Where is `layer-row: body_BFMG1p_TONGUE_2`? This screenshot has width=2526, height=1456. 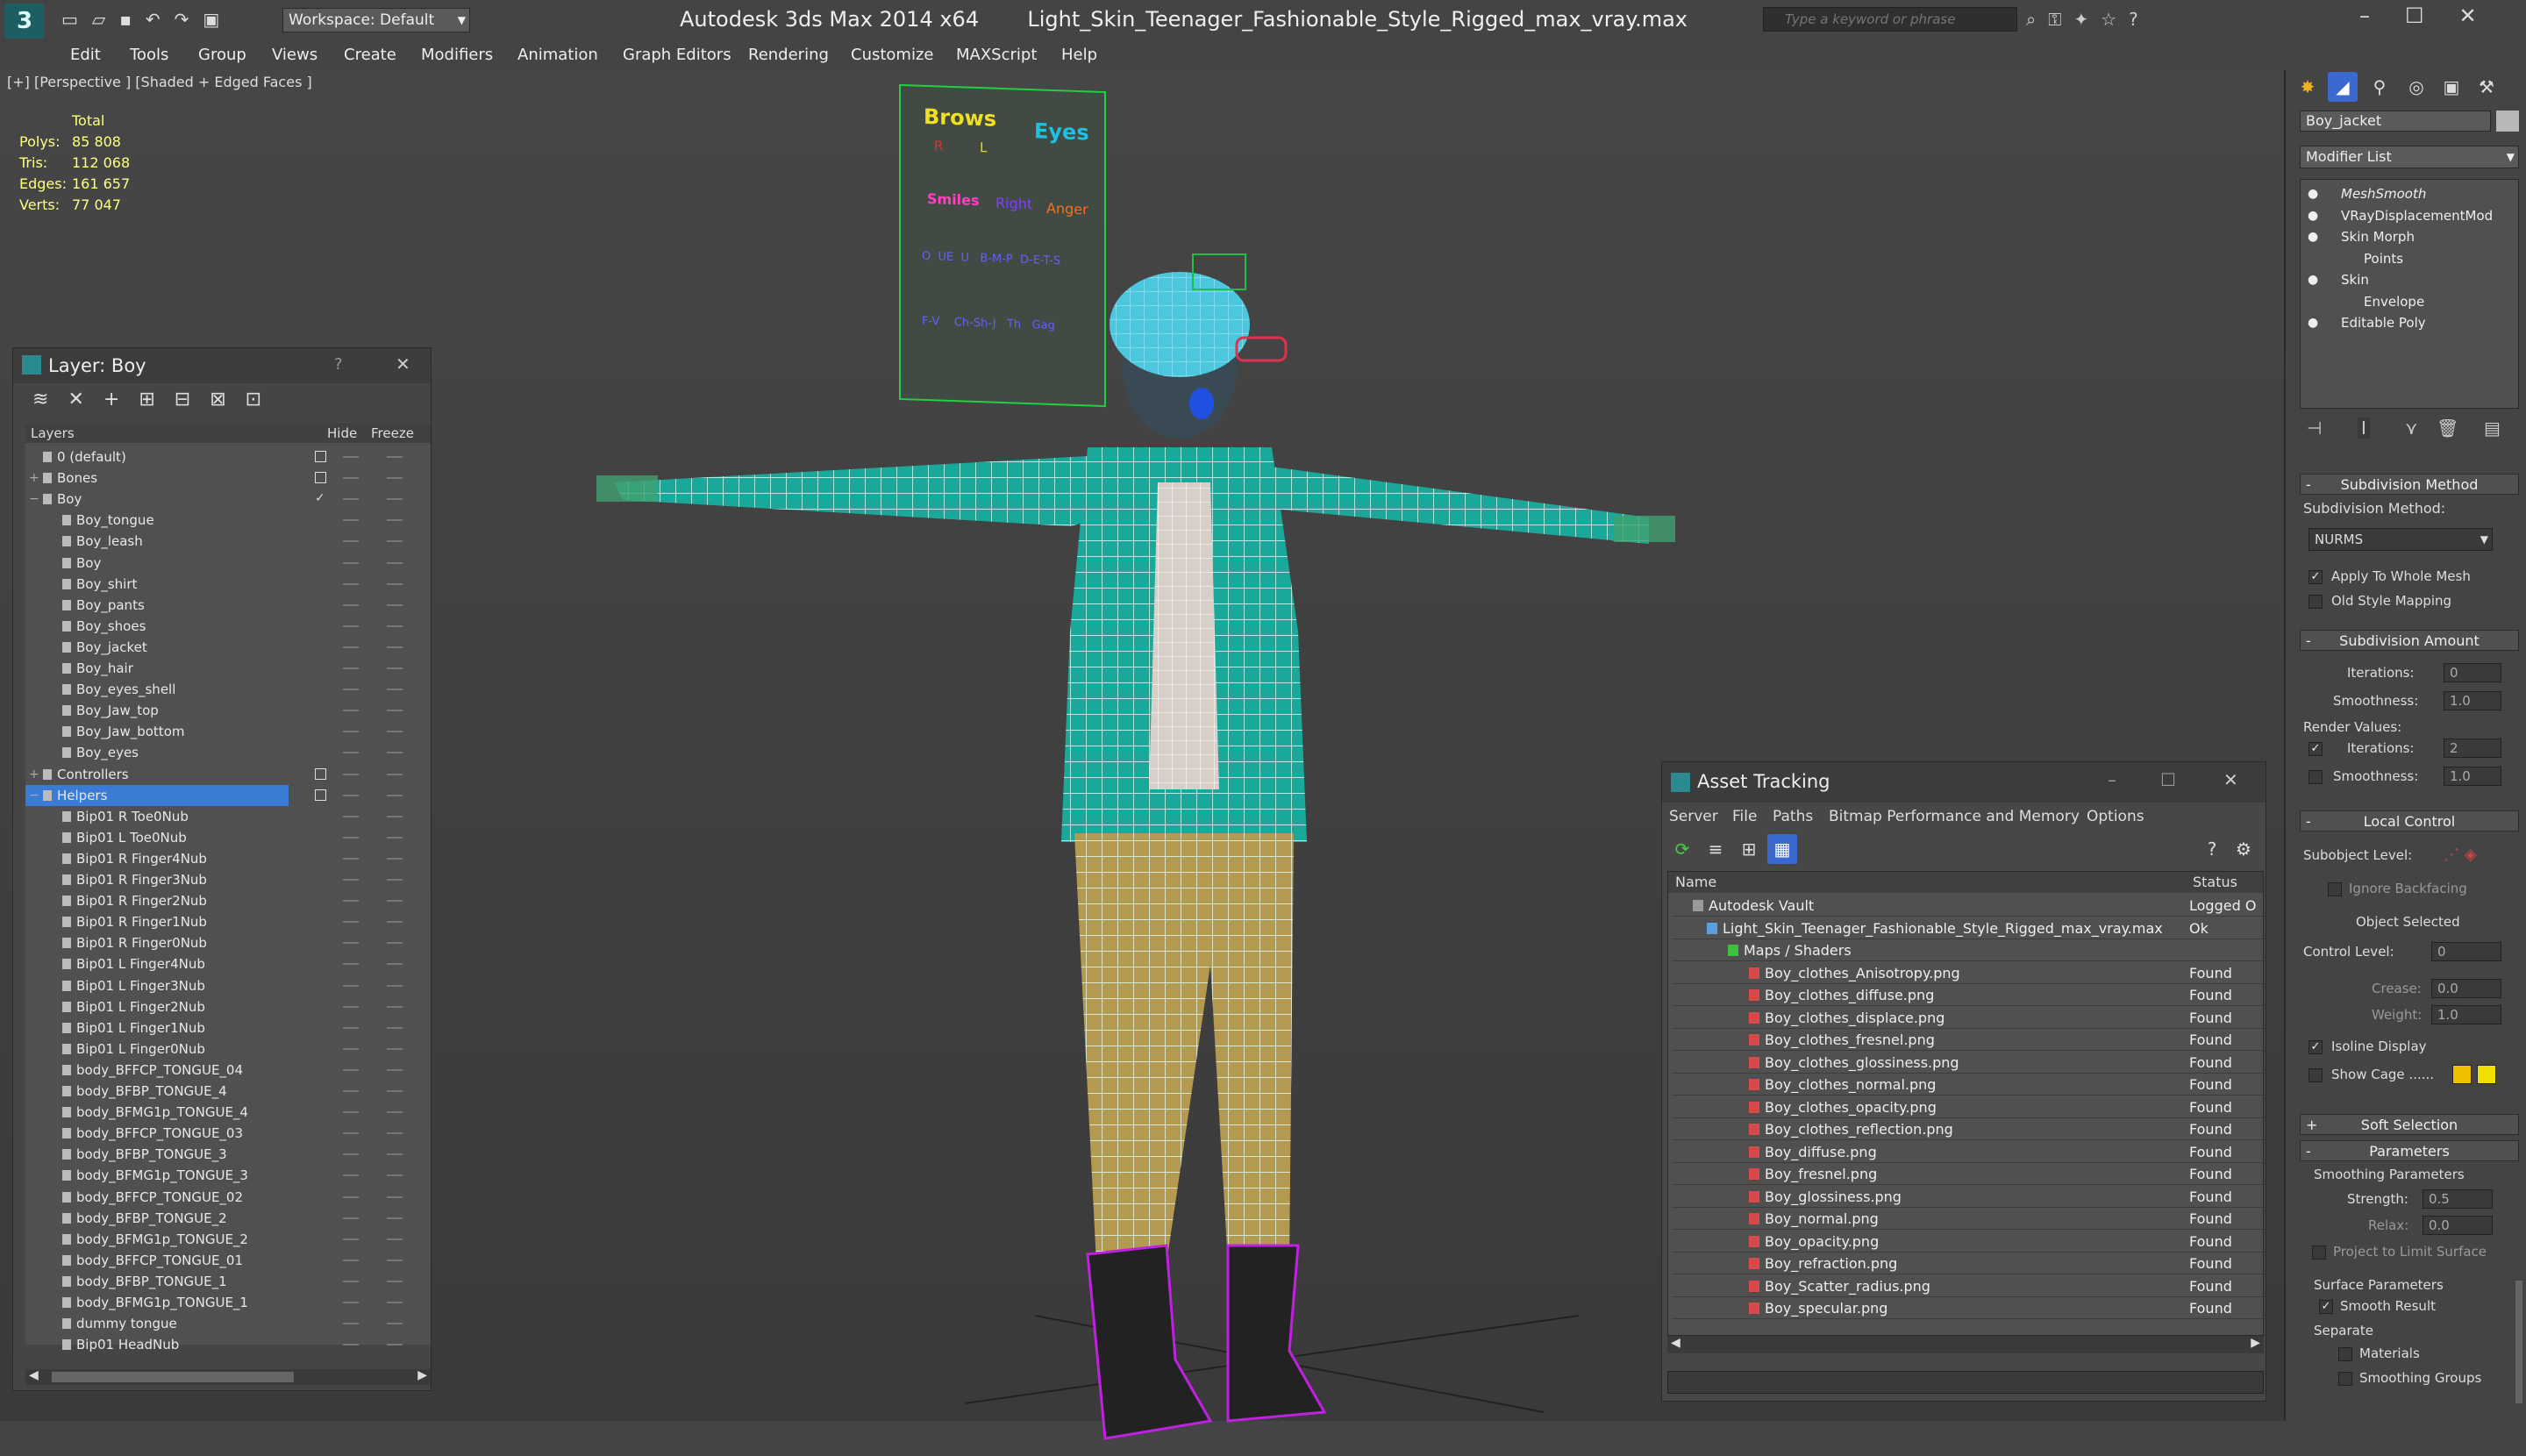
layer-row: body_BFMG1p_TONGUE_2 is located at coordinates (218, 1239).